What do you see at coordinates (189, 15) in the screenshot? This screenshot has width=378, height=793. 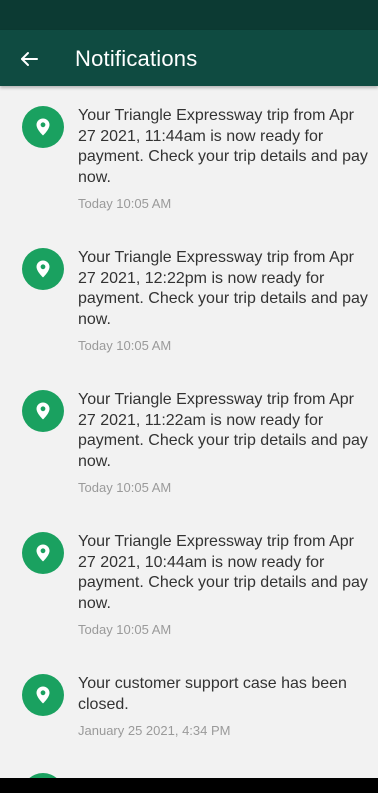 I see `status-bar` at bounding box center [189, 15].